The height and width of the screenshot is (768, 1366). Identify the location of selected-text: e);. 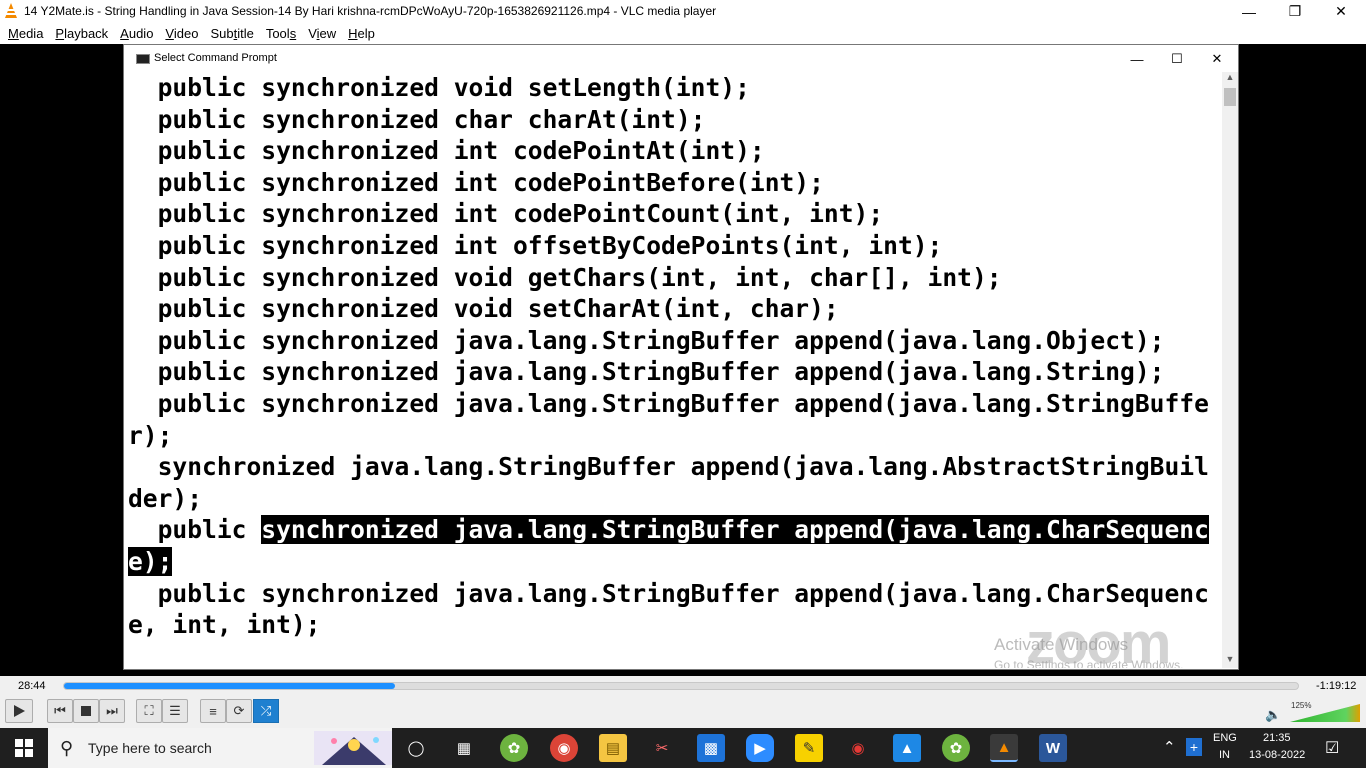
(150, 561).